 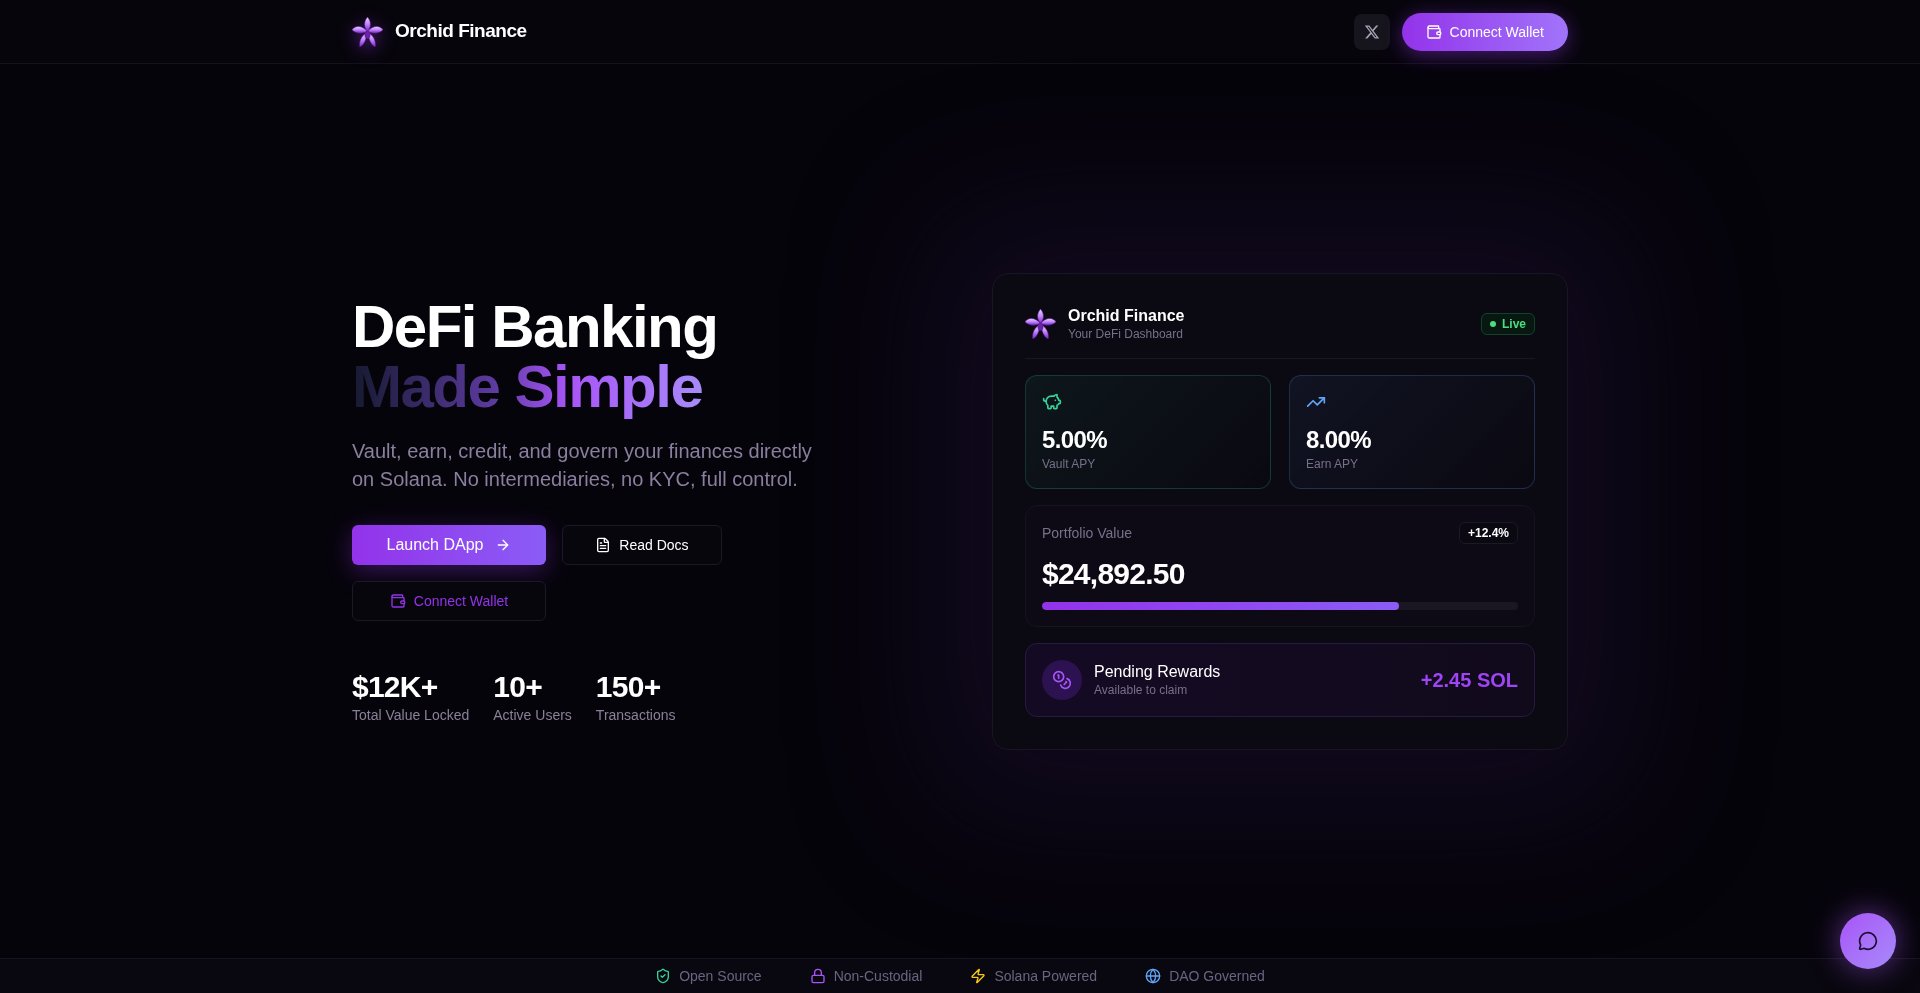 I want to click on rewards-title: Pending Rewards, so click(x=1157, y=671).